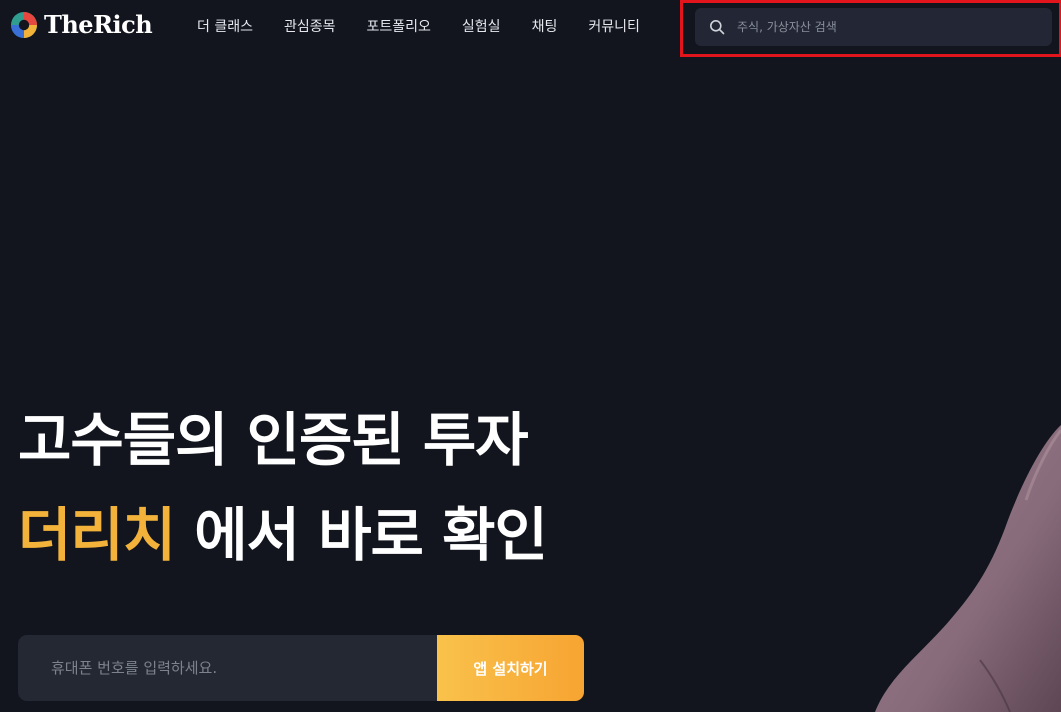  I want to click on hero-headline-line2: 더리치 에서 바로 확인, so click(283, 535).